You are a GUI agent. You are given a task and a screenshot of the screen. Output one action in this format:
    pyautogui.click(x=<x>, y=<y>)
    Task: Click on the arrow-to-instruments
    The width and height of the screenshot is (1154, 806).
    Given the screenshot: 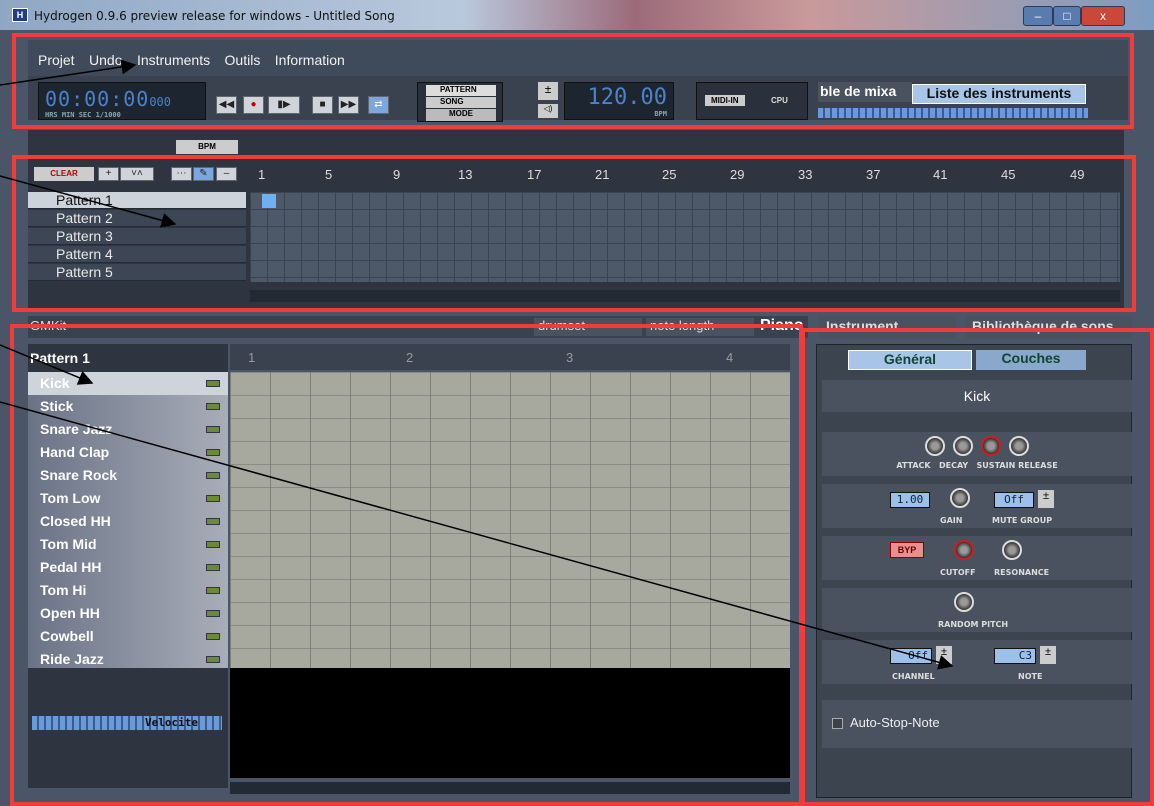 What is the action you would take?
    pyautogui.click(x=47, y=364)
    